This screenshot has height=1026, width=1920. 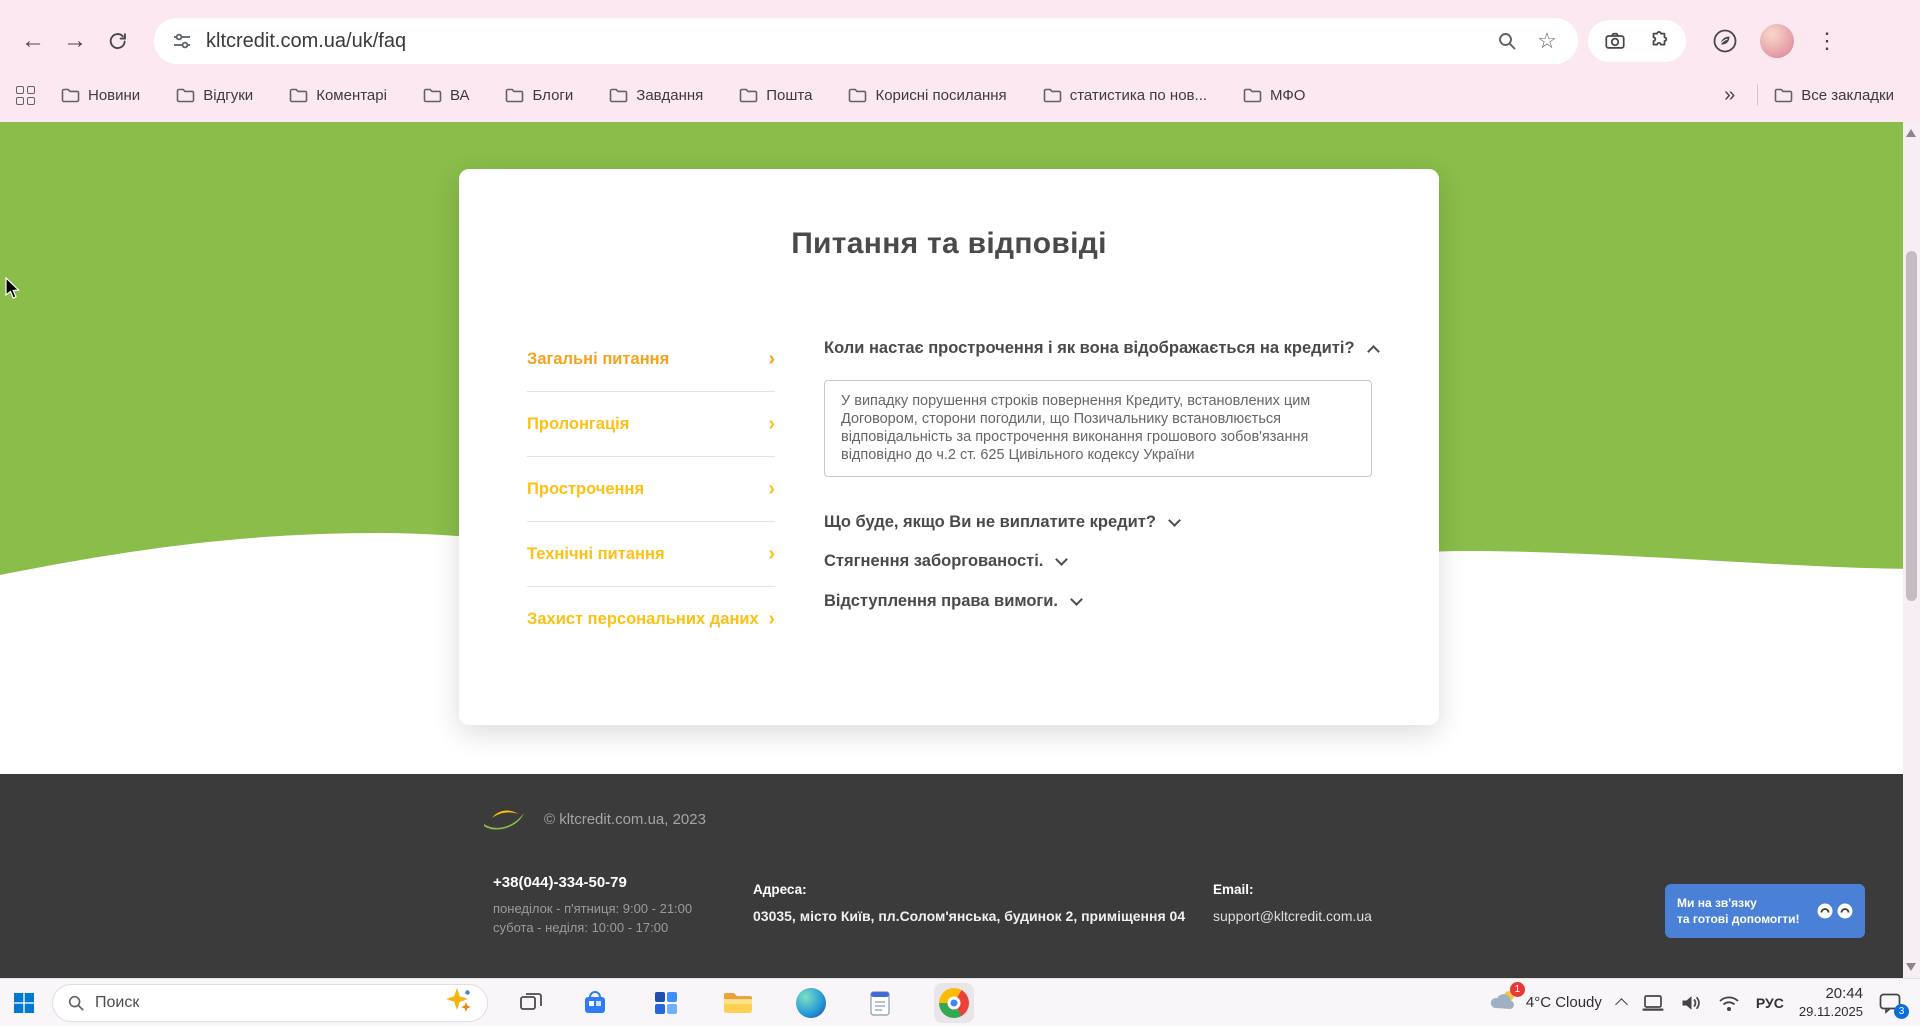 I want to click on menu-item-label: Прострочення, so click(x=586, y=488).